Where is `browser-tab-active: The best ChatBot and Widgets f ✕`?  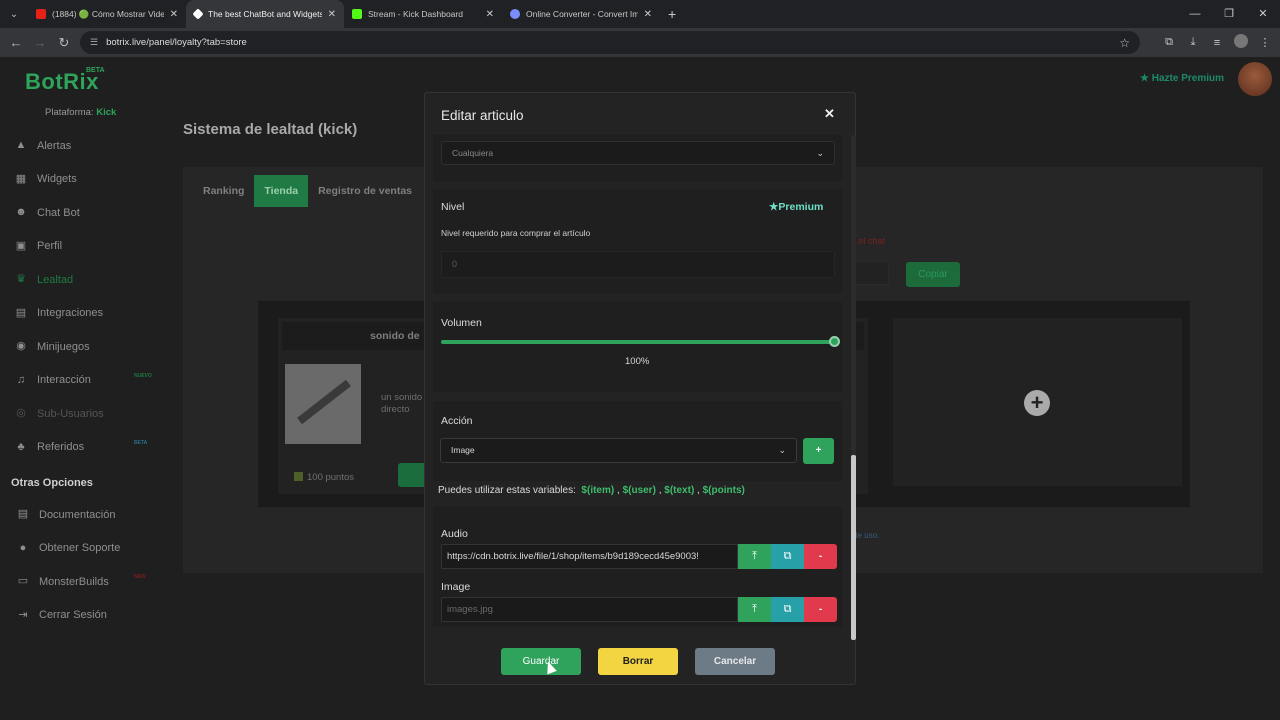
browser-tab-active: The best ChatBot and Widgets f ✕ is located at coordinates (265, 14).